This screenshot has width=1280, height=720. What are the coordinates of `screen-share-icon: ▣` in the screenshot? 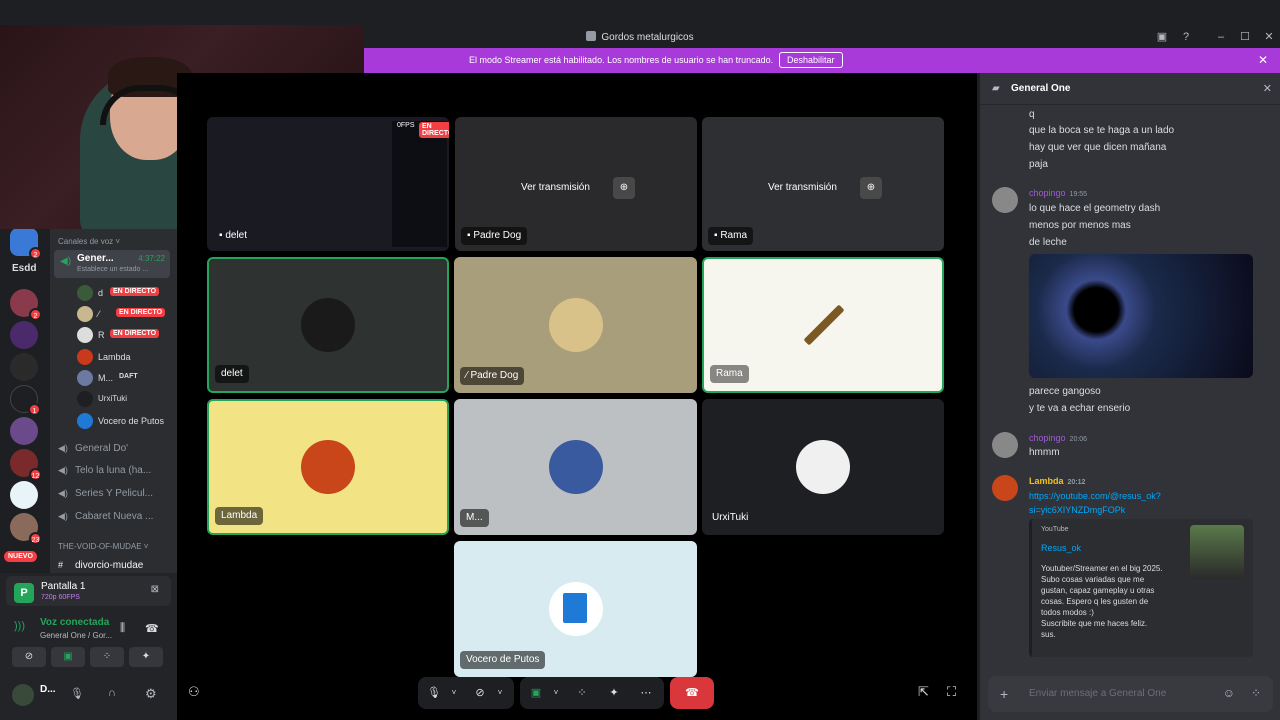 It's located at (536, 693).